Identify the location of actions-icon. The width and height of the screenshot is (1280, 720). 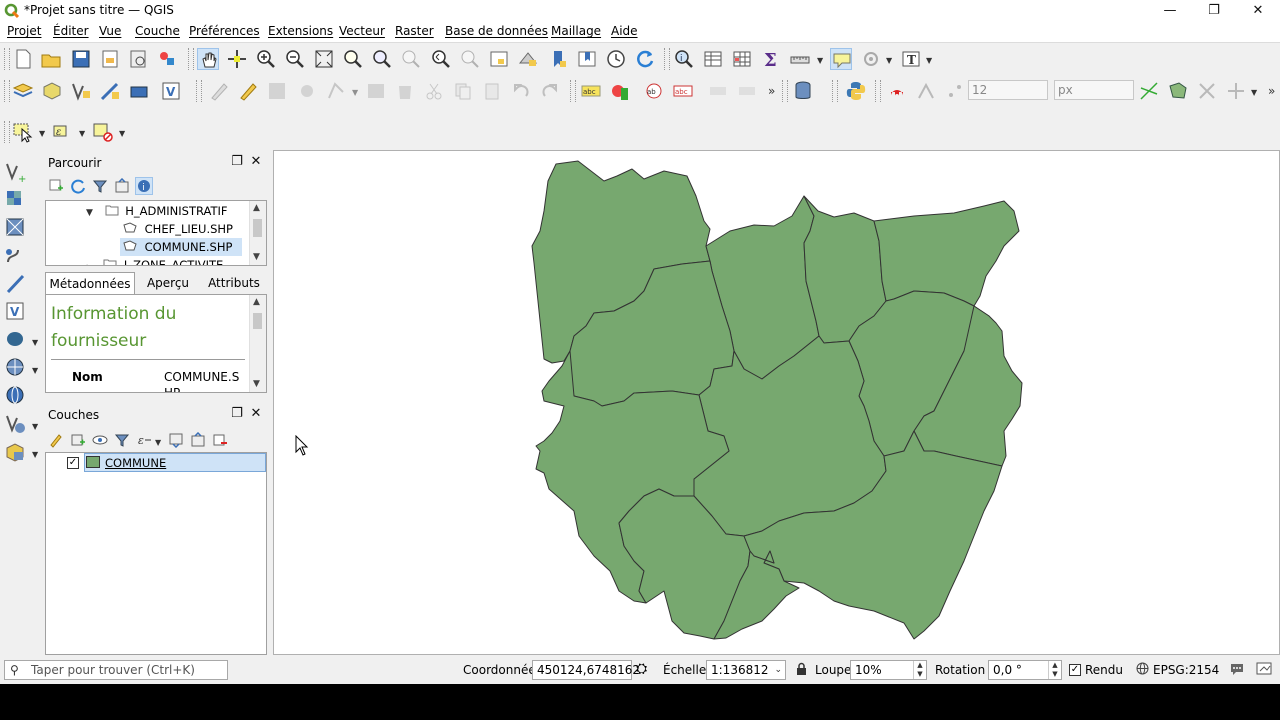
(871, 59).